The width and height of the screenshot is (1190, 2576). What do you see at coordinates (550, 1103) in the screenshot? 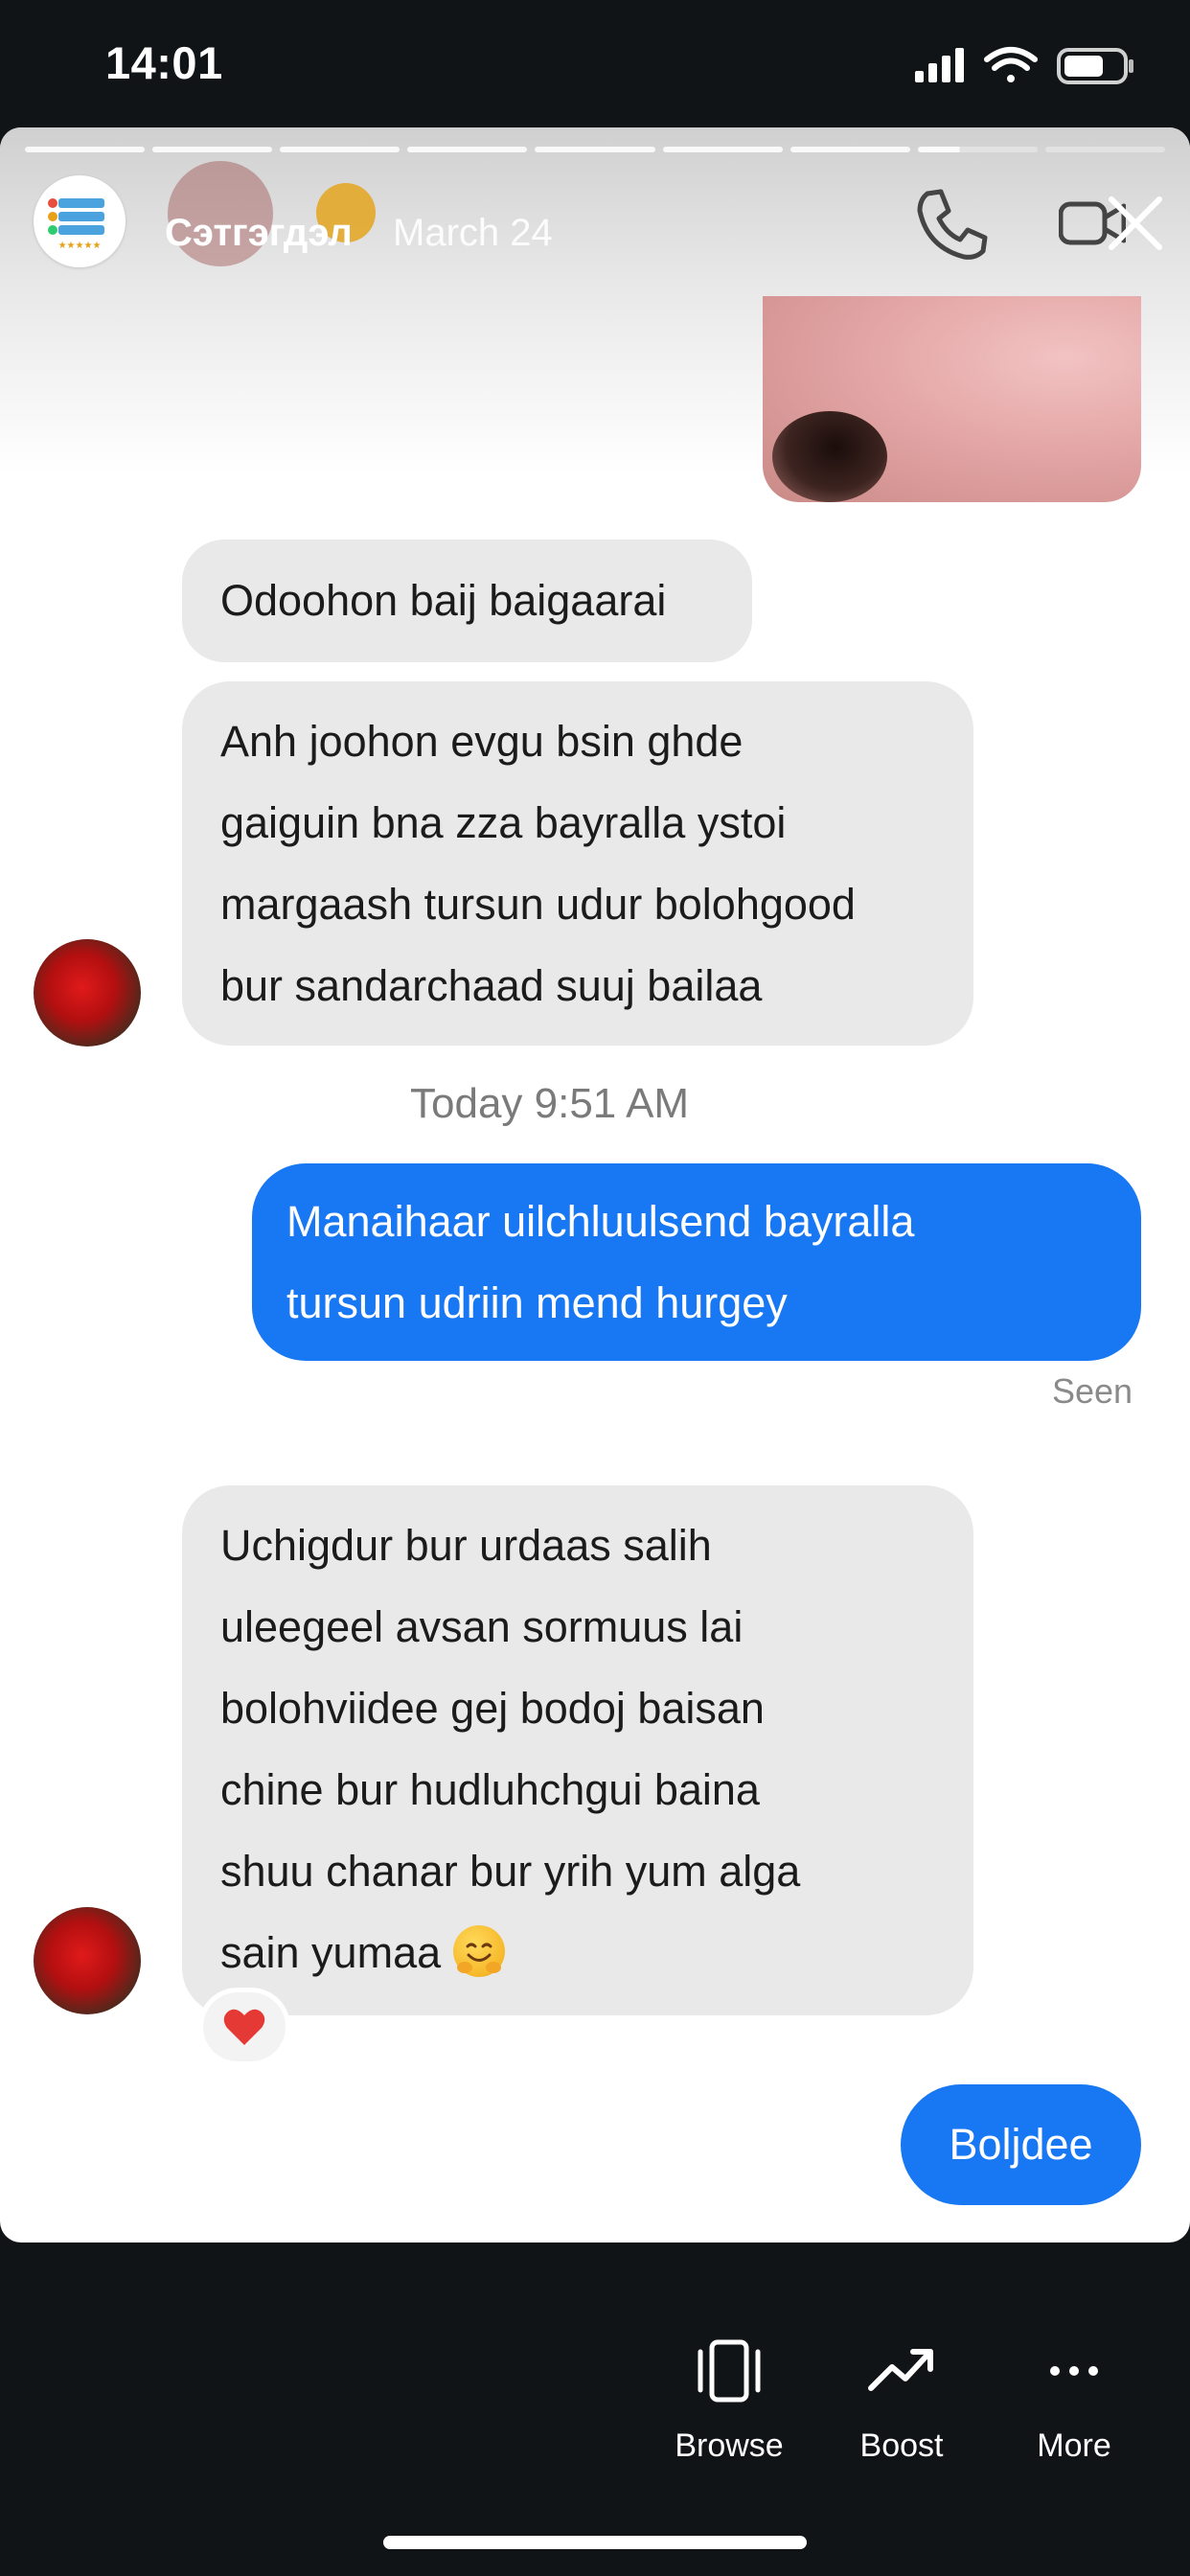
I see `chat-timestamp: Today 9:51 AM` at bounding box center [550, 1103].